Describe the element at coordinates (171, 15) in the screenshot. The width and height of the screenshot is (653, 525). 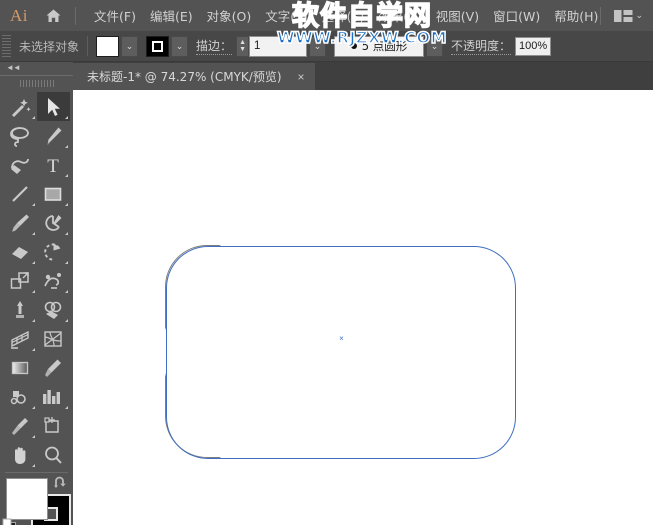
I see `menu-item-edit: 编辑(E)` at that location.